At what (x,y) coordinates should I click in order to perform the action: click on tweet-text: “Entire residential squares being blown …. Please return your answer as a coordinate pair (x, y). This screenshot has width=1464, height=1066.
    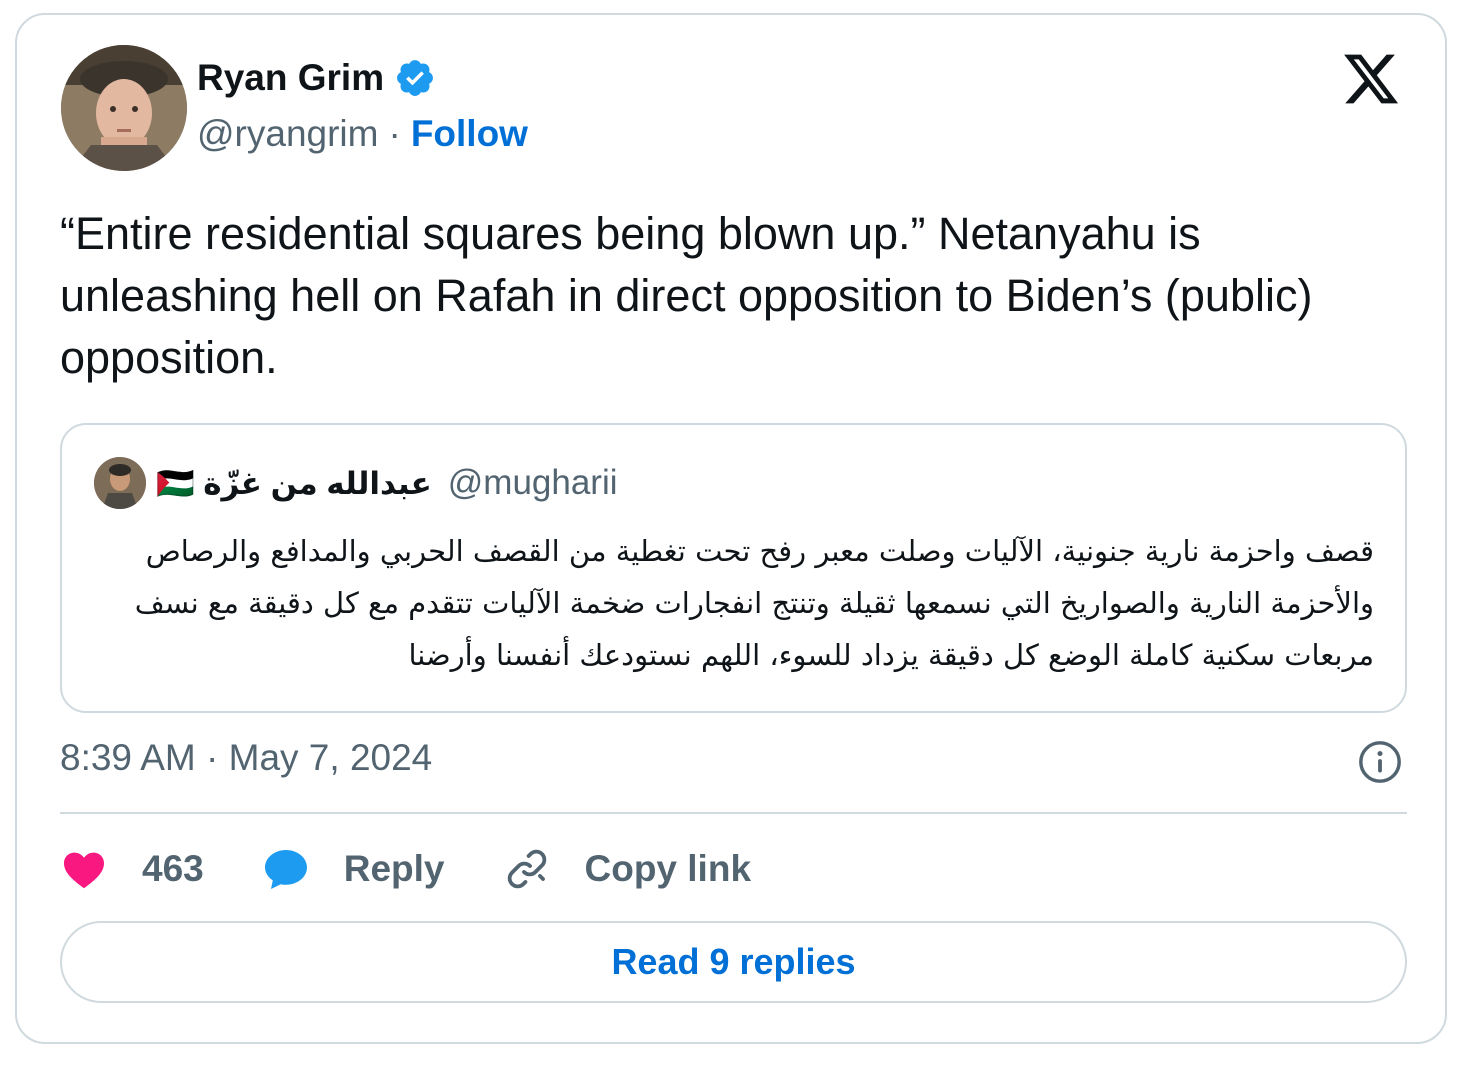
    Looking at the image, I should click on (686, 295).